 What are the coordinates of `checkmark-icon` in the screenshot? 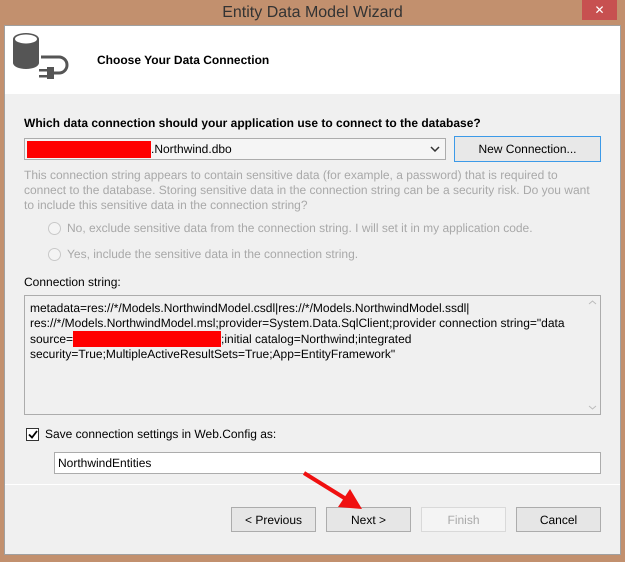 It's located at (33, 434).